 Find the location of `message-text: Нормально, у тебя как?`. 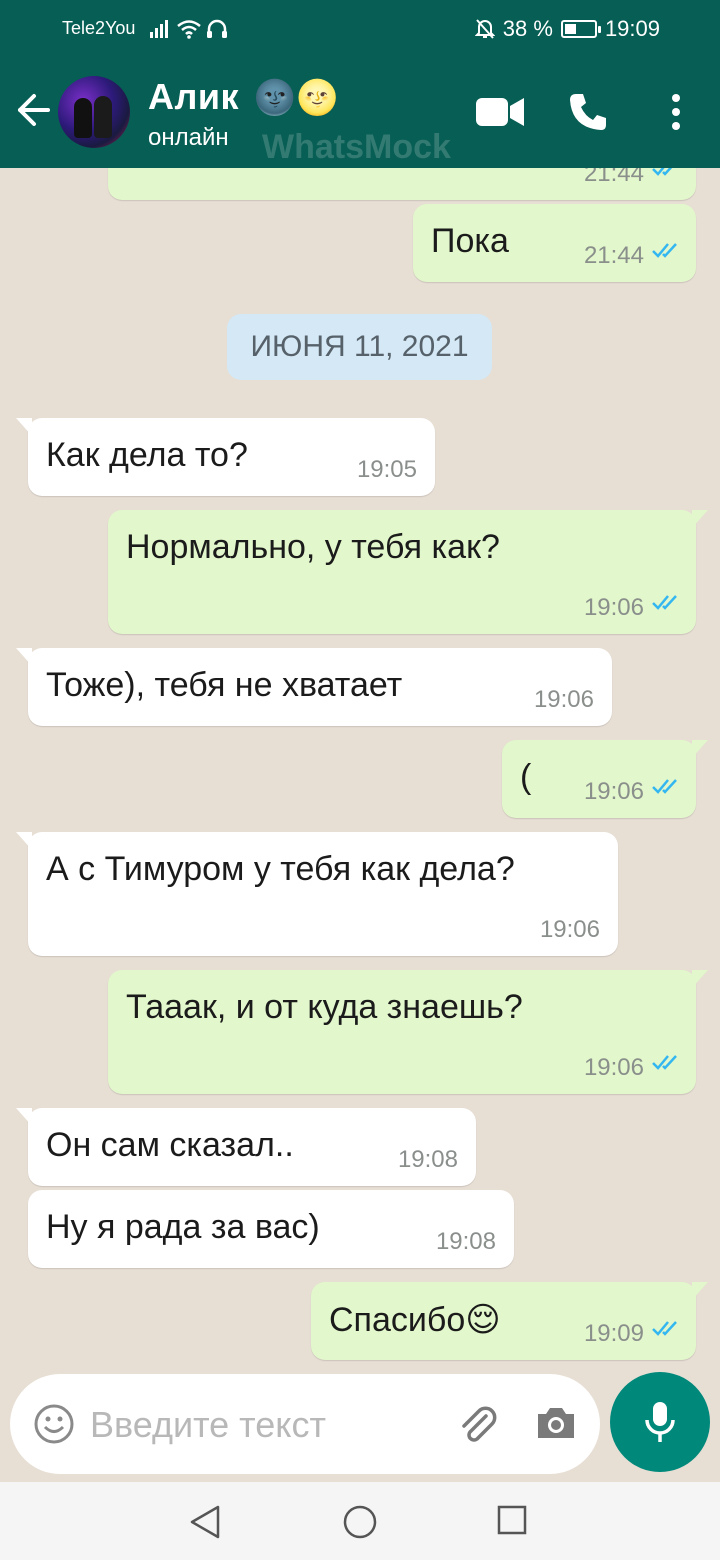

message-text: Нормально, у тебя как? is located at coordinates (313, 547).